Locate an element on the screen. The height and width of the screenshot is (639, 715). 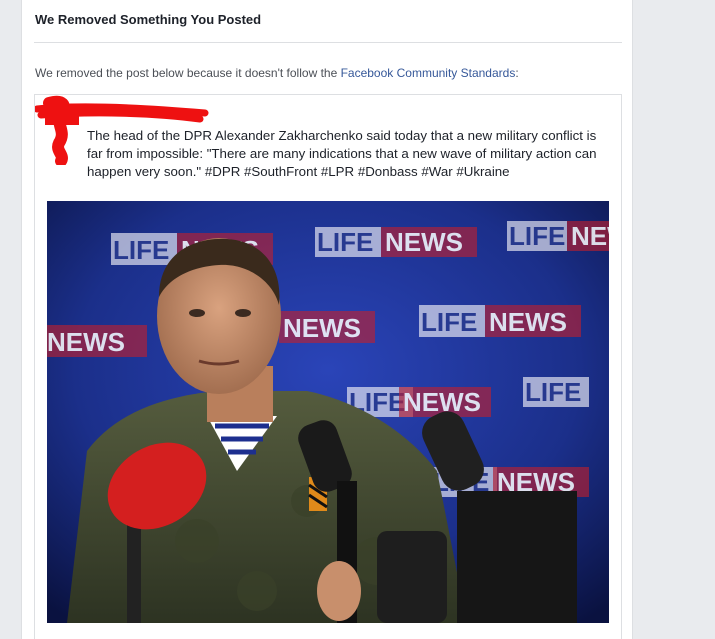
backdrop-logo: LIFE is located at coordinates (556, 392).